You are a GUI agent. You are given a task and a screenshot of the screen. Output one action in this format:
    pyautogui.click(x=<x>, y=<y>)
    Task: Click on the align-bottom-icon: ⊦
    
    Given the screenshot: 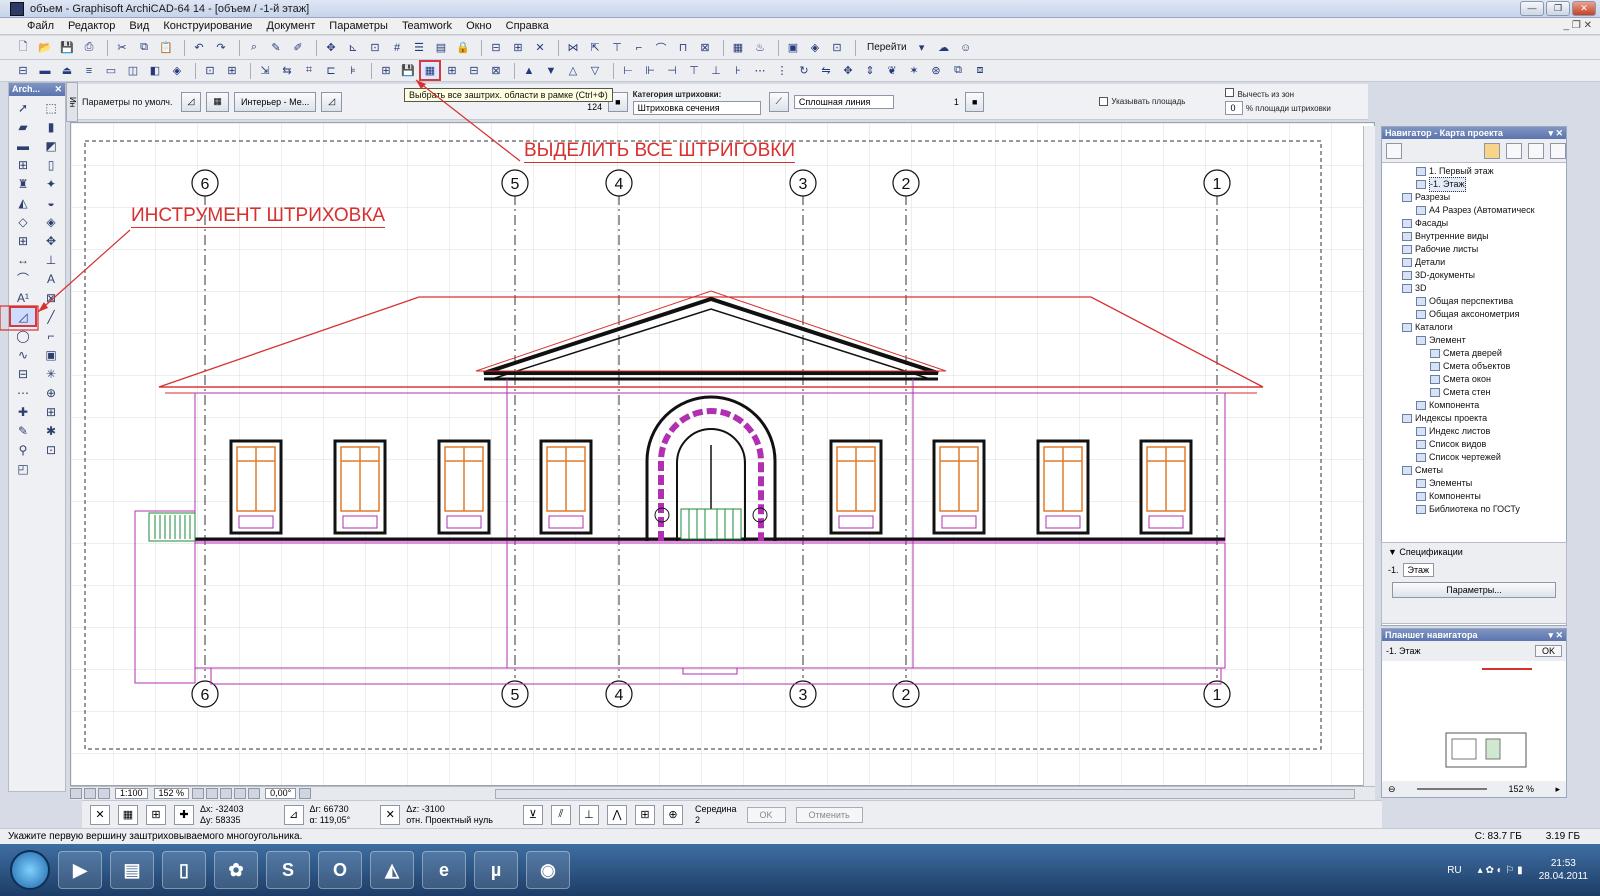 What is the action you would take?
    pyautogui.click(x=738, y=70)
    